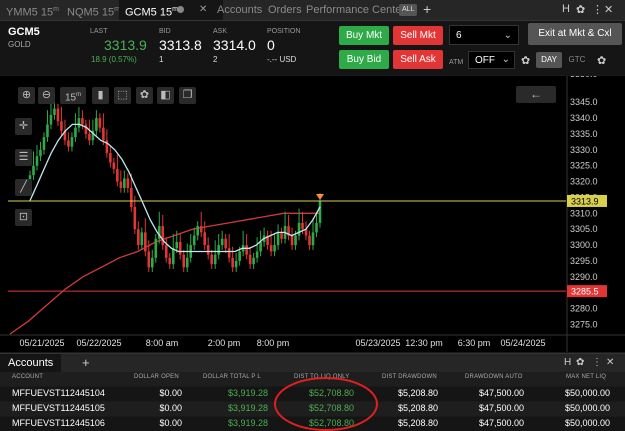  What do you see at coordinates (23, 187) in the screenshot?
I see `draw-line-icon: ╱` at bounding box center [23, 187].